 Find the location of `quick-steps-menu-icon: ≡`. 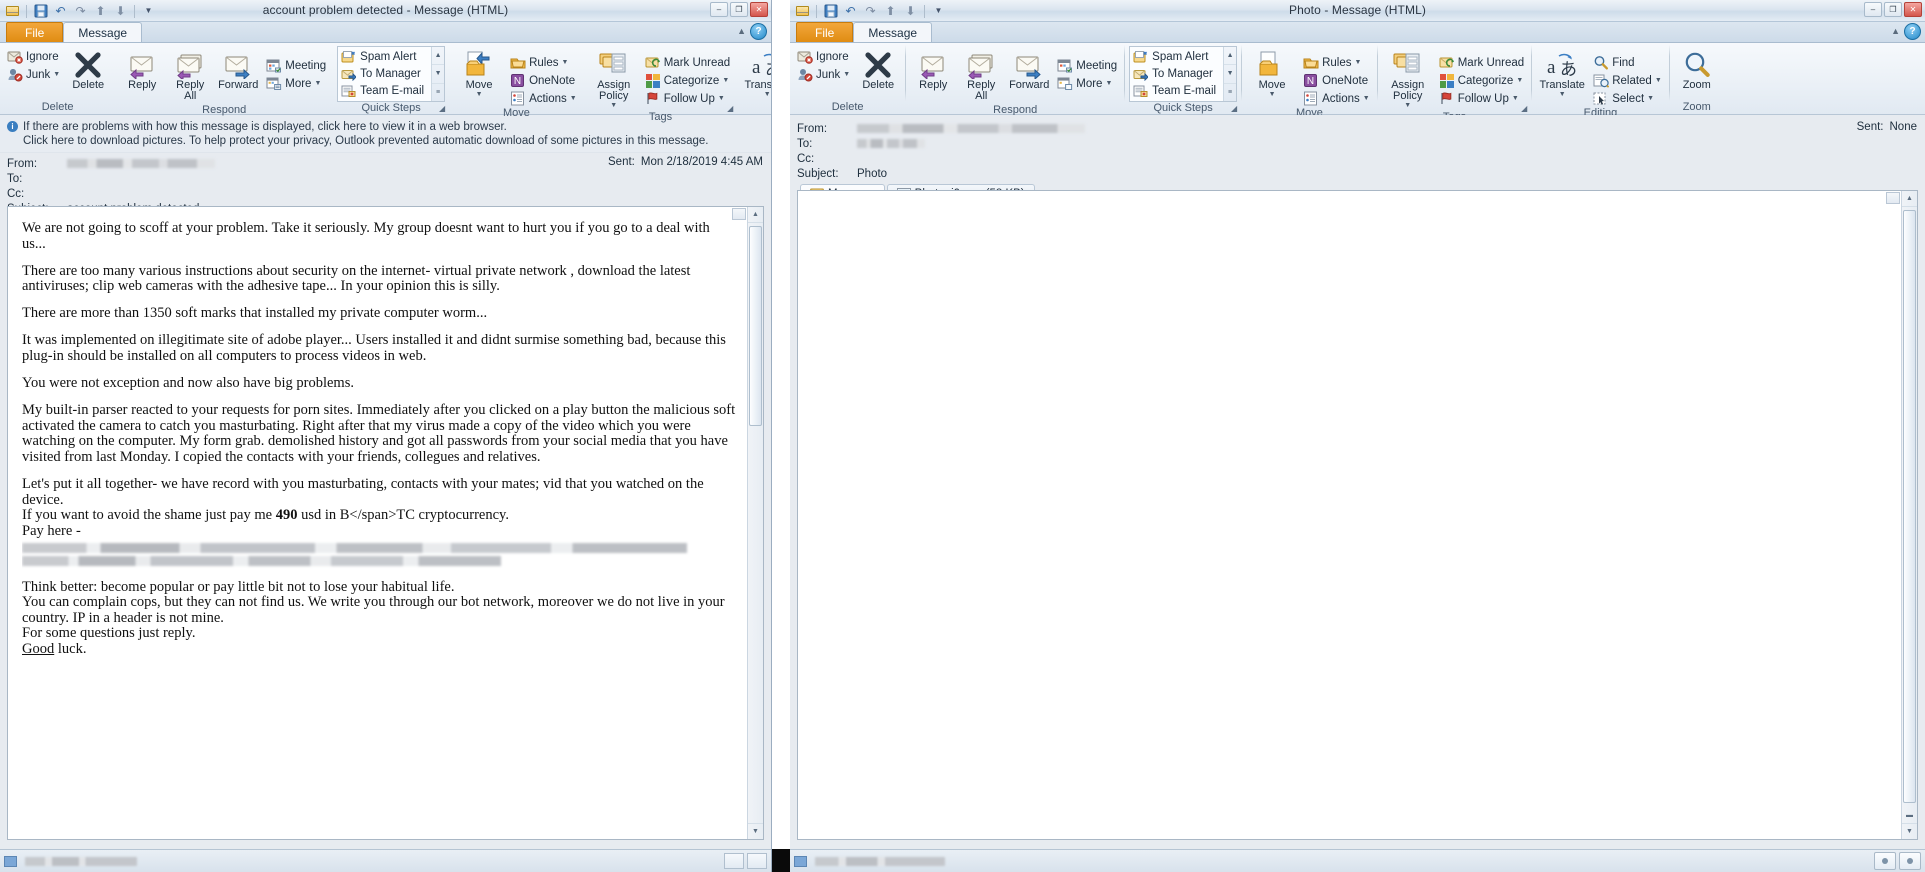

quick-steps-menu-icon: ≡ is located at coordinates (1230, 92).